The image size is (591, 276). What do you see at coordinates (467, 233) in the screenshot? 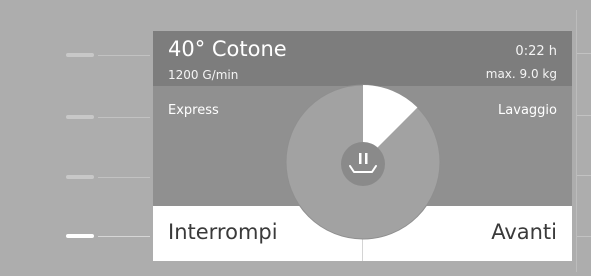
I see `next-button: Avanti` at bounding box center [467, 233].